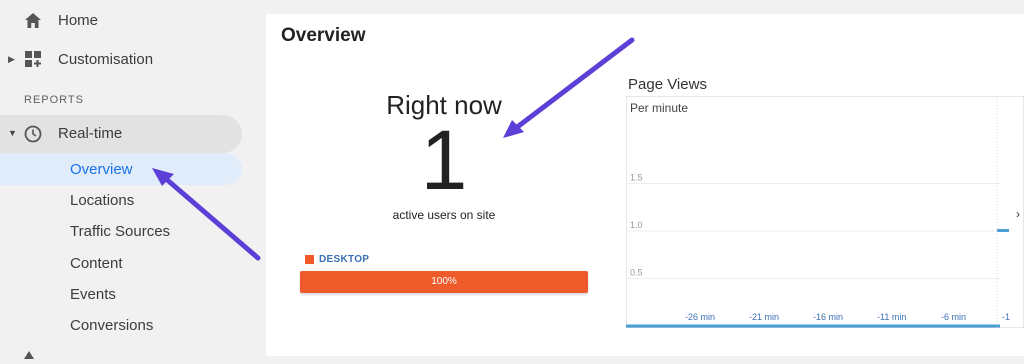  Describe the element at coordinates (106, 59) in the screenshot. I see `nav-customisation-label: Customisation` at that location.